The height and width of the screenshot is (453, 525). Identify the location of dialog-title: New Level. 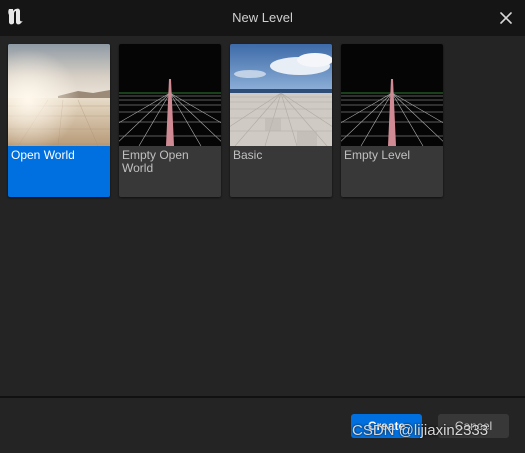
(262, 17).